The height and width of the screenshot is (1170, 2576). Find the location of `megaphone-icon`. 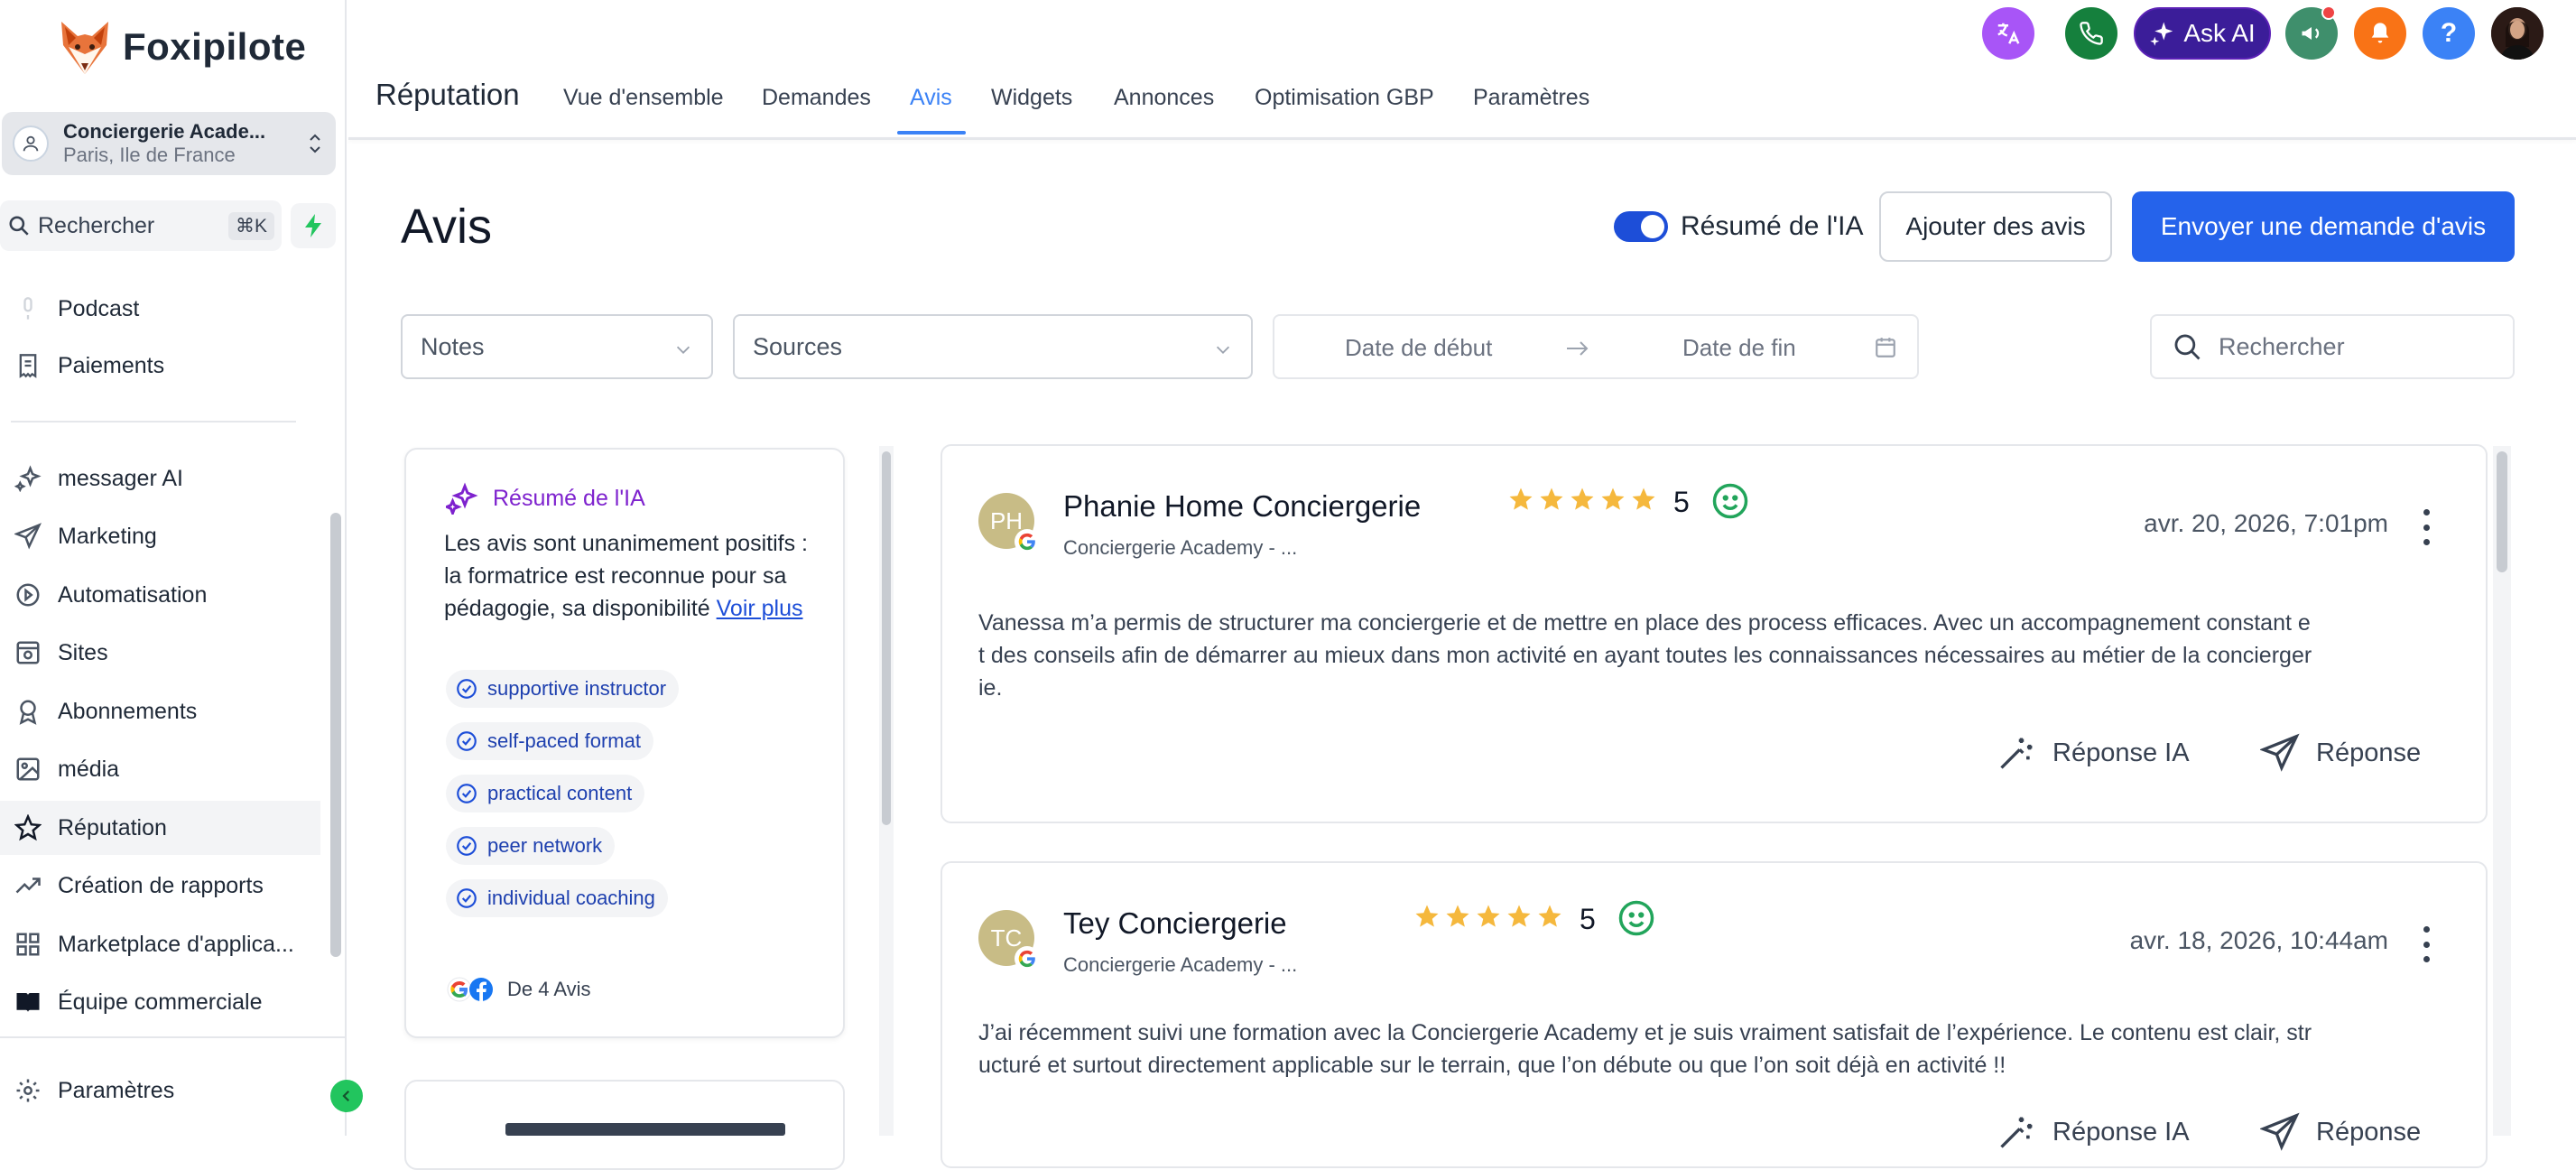

megaphone-icon is located at coordinates (2311, 33).